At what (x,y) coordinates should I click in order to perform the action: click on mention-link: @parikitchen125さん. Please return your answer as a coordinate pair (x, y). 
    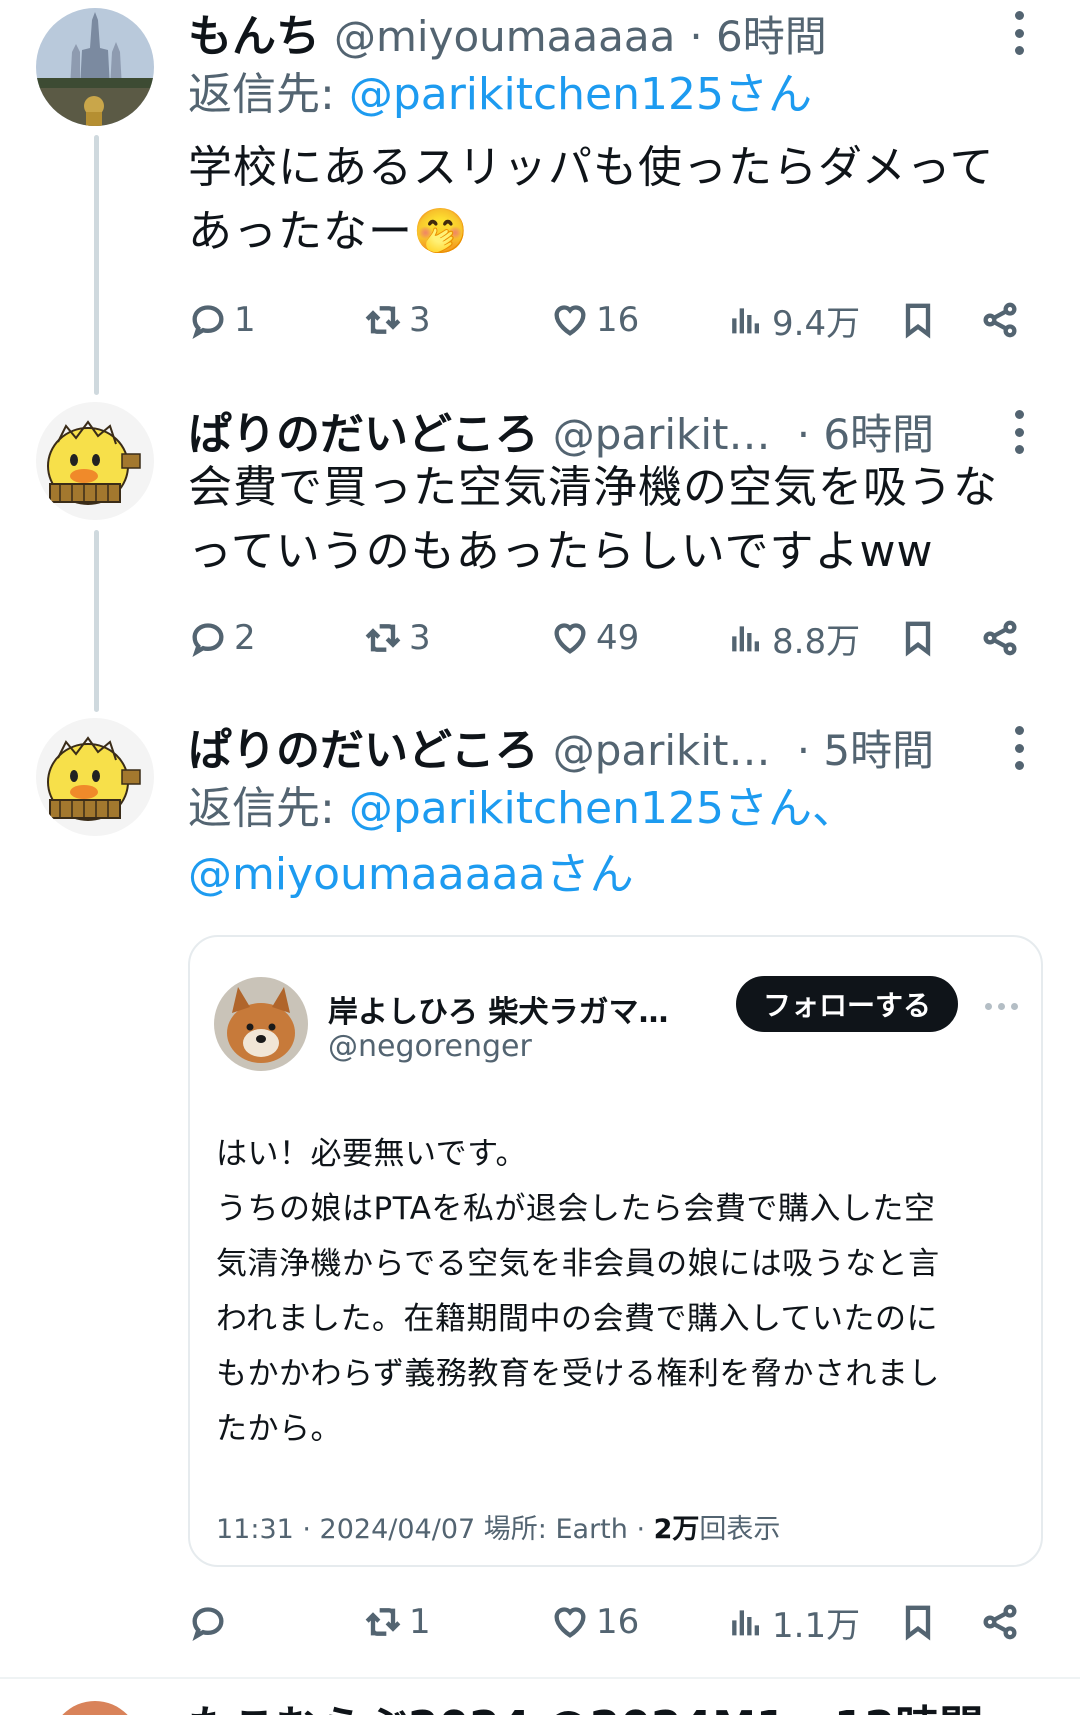
    Looking at the image, I should click on (580, 94).